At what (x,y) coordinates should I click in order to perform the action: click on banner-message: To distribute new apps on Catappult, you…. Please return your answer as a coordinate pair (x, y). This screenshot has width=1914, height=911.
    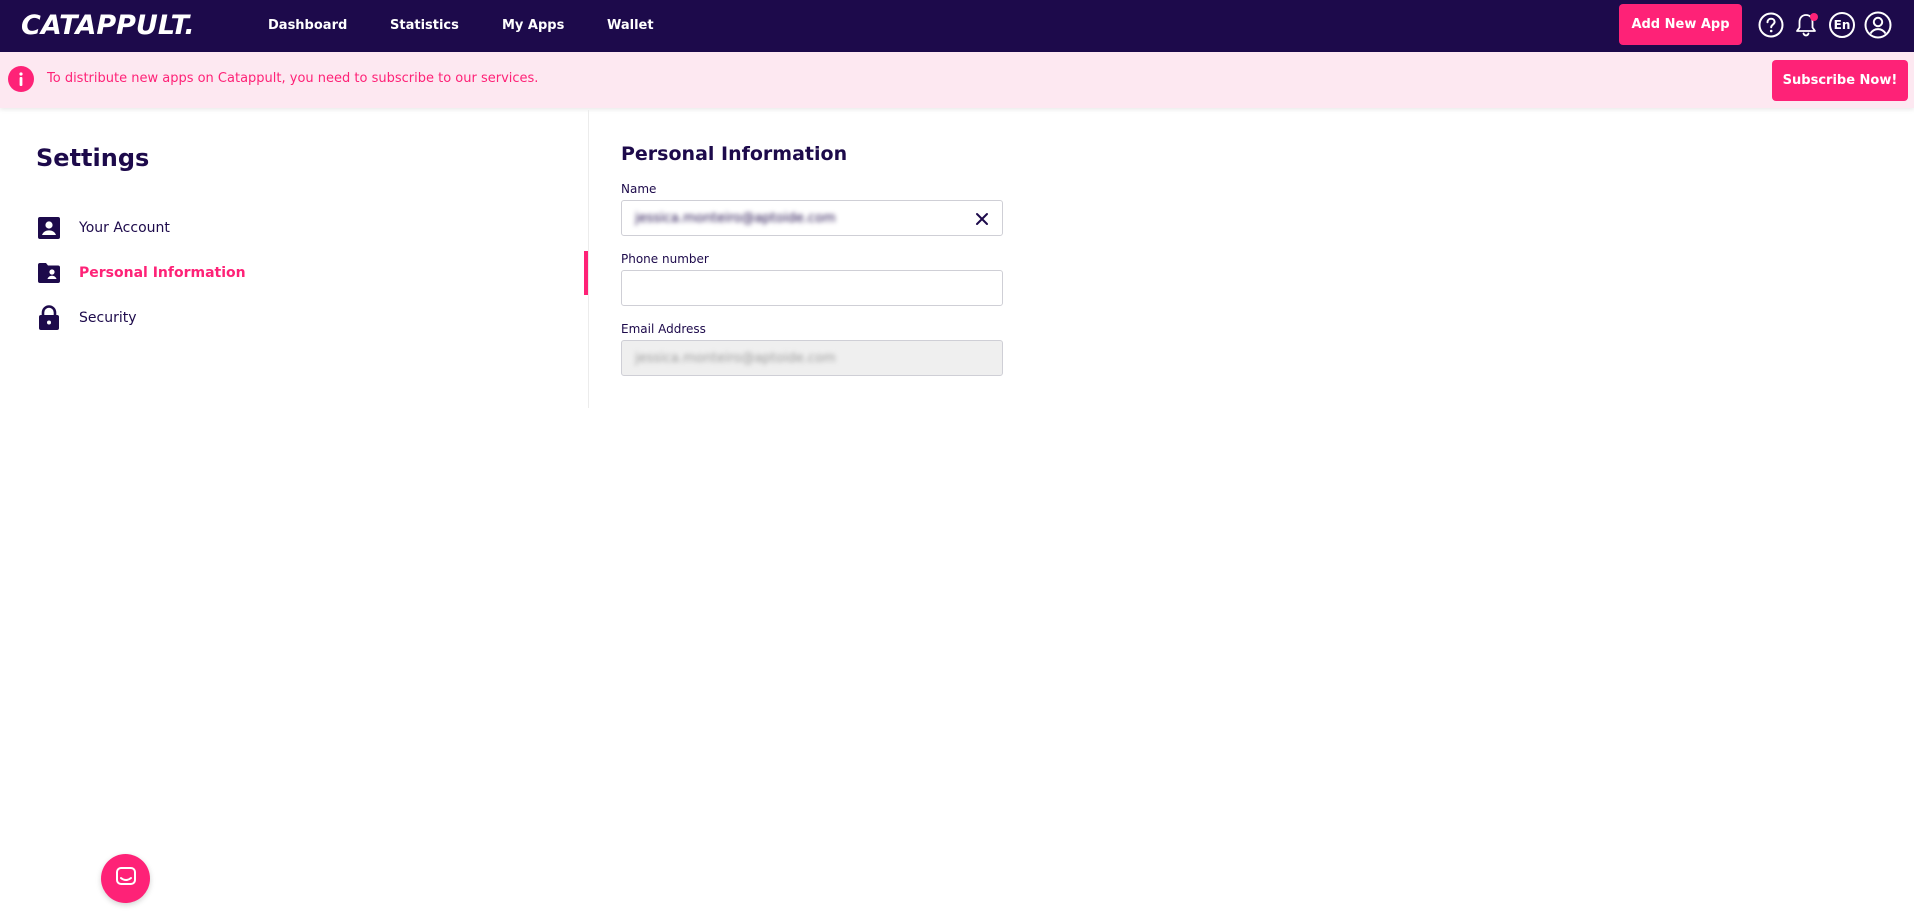
    Looking at the image, I should click on (293, 78).